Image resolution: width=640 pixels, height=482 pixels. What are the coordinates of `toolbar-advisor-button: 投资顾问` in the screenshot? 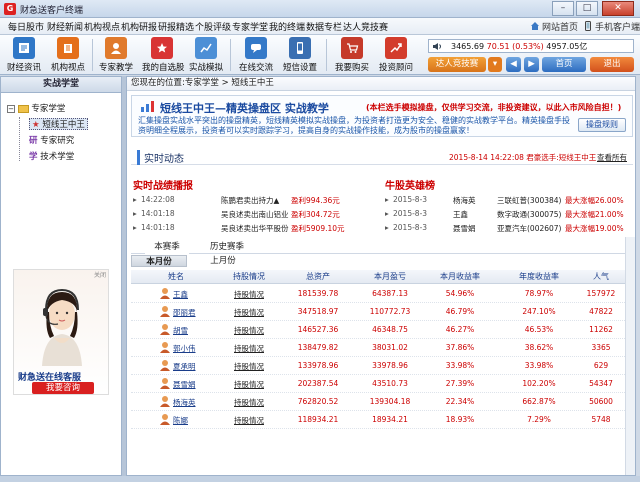 It's located at (396, 55).